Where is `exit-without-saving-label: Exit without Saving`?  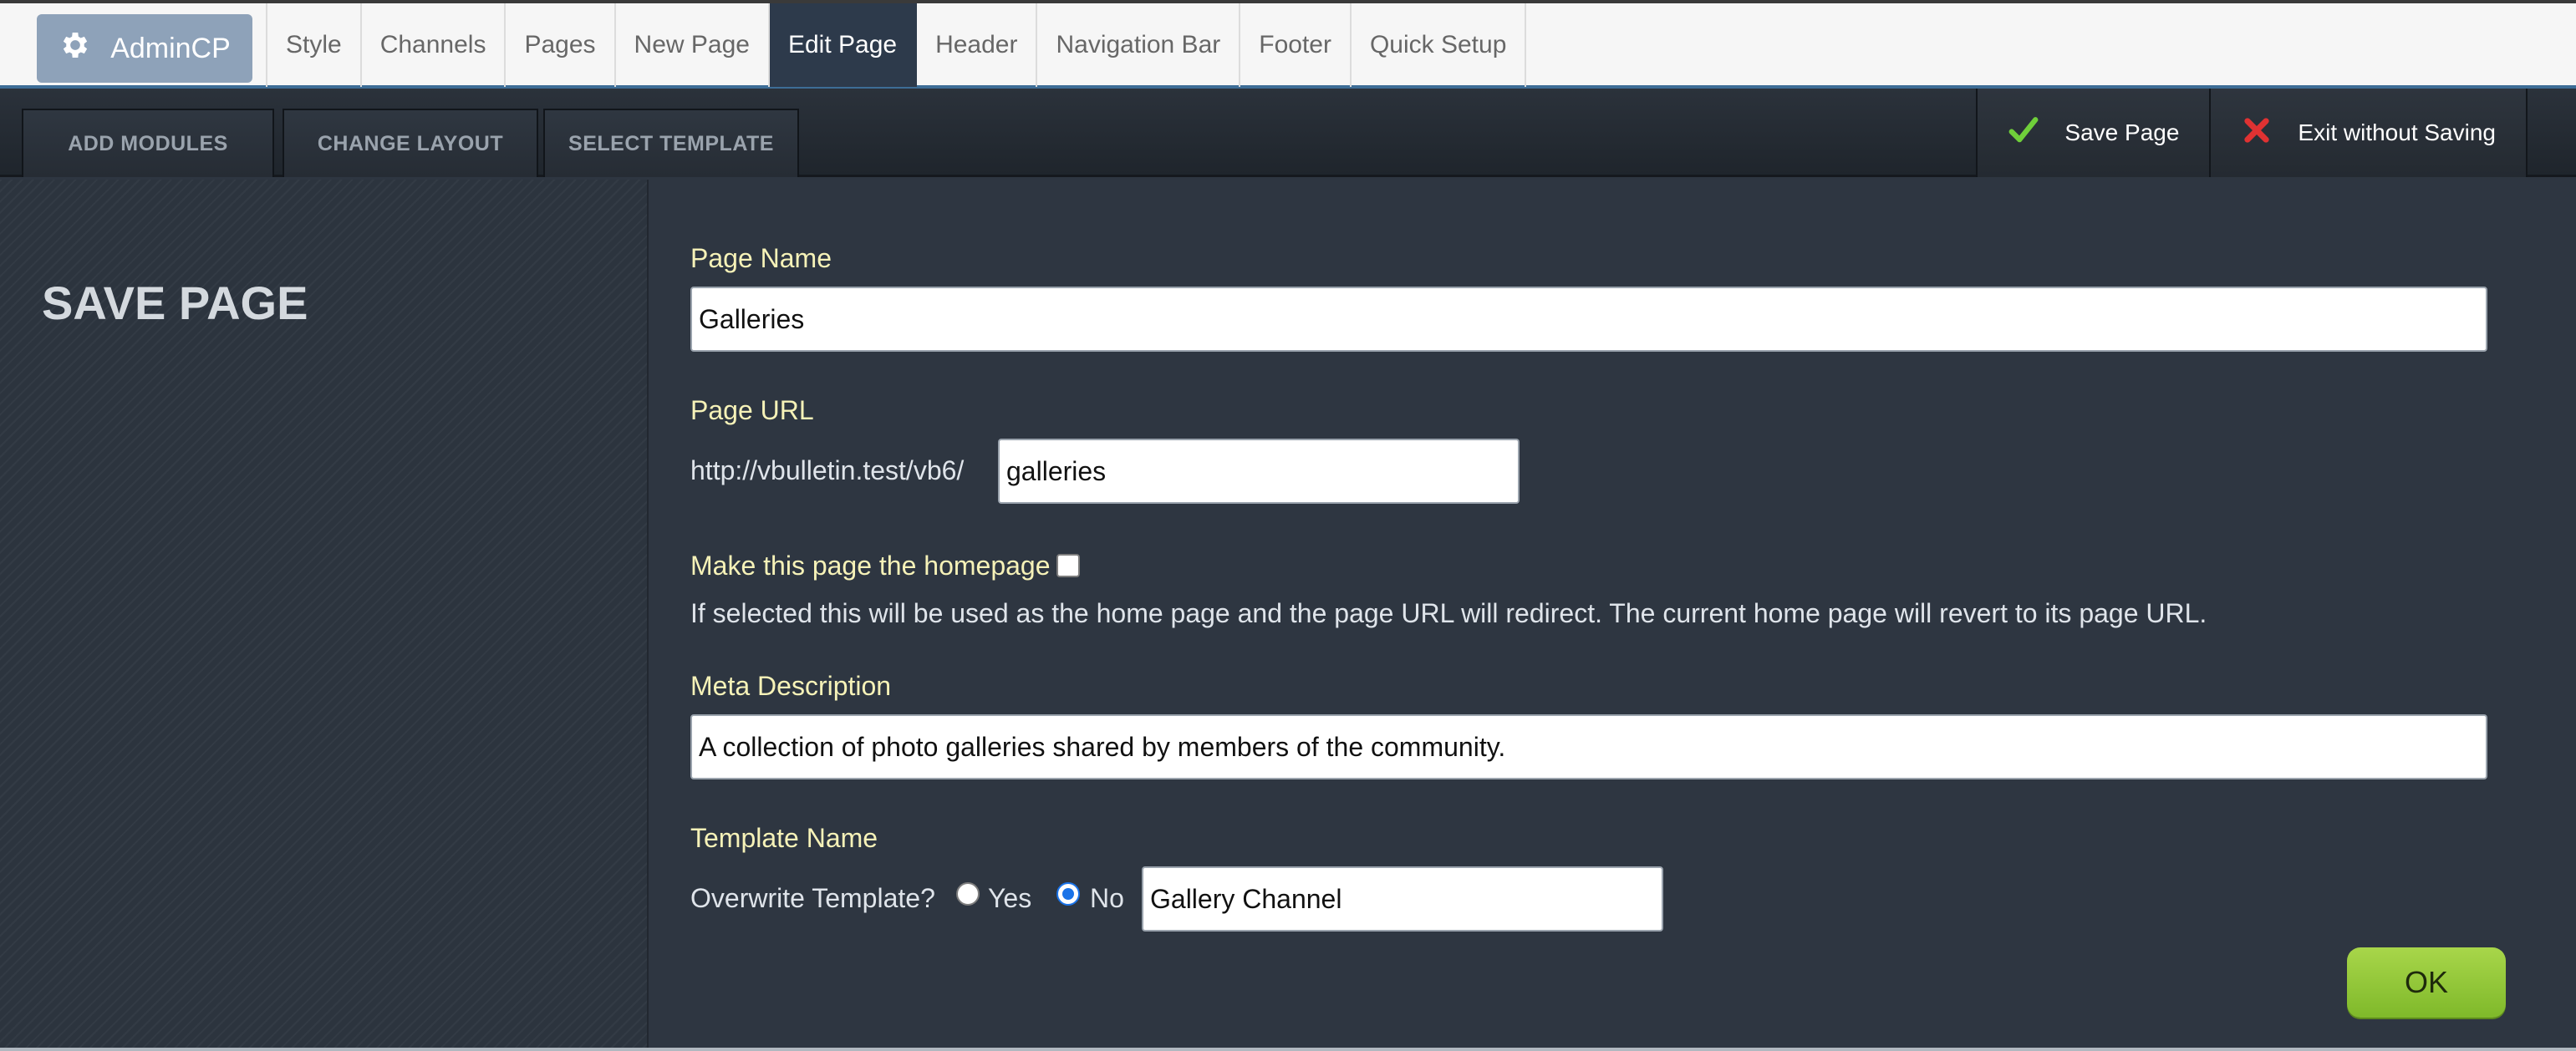
exit-without-saving-label: Exit without Saving is located at coordinates (2397, 132).